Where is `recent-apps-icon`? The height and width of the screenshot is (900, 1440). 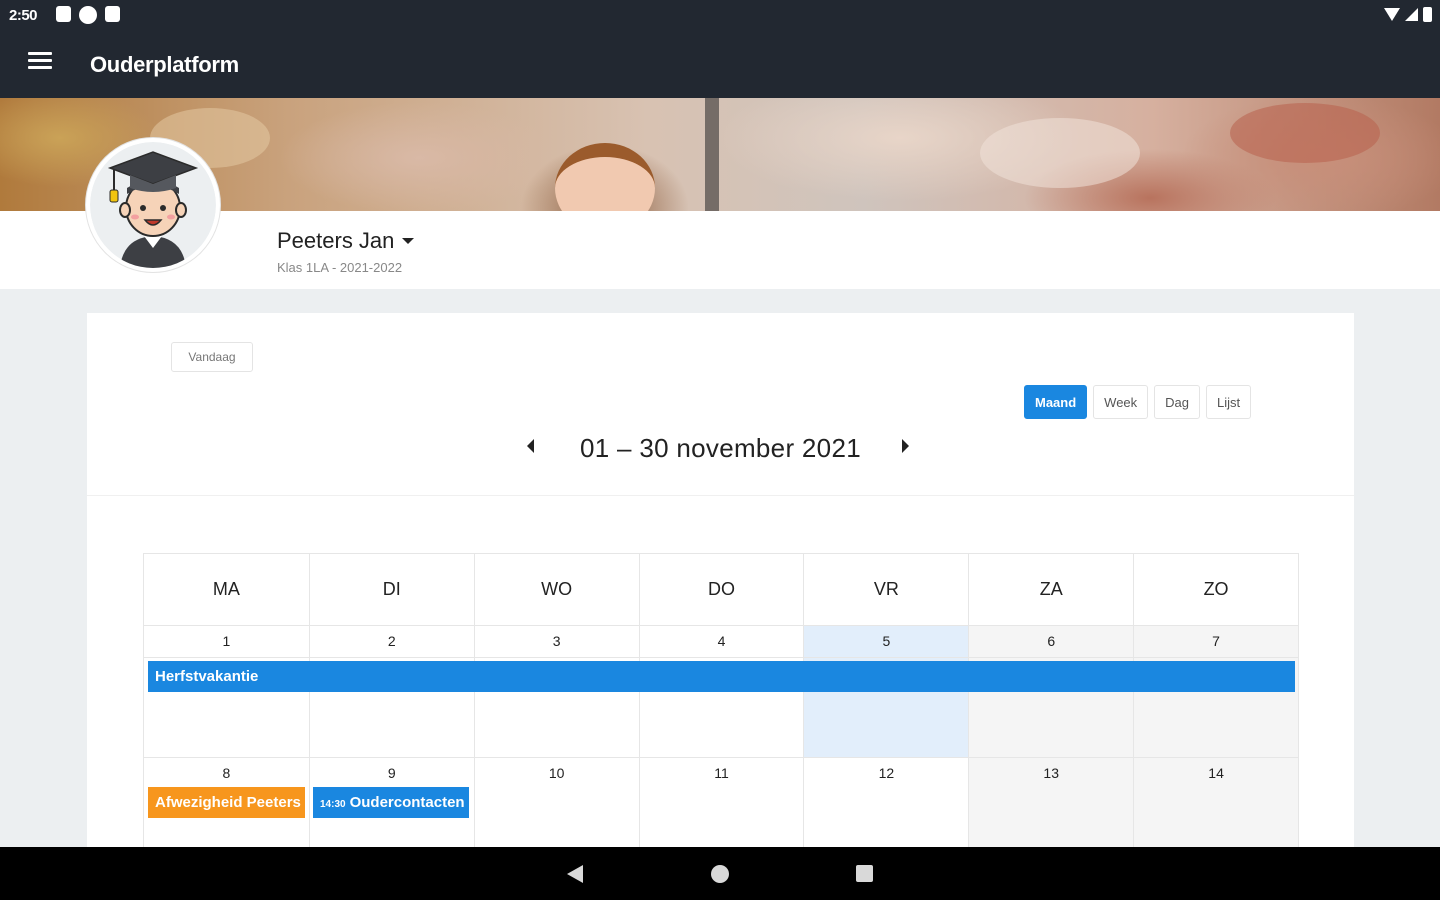 recent-apps-icon is located at coordinates (864, 873).